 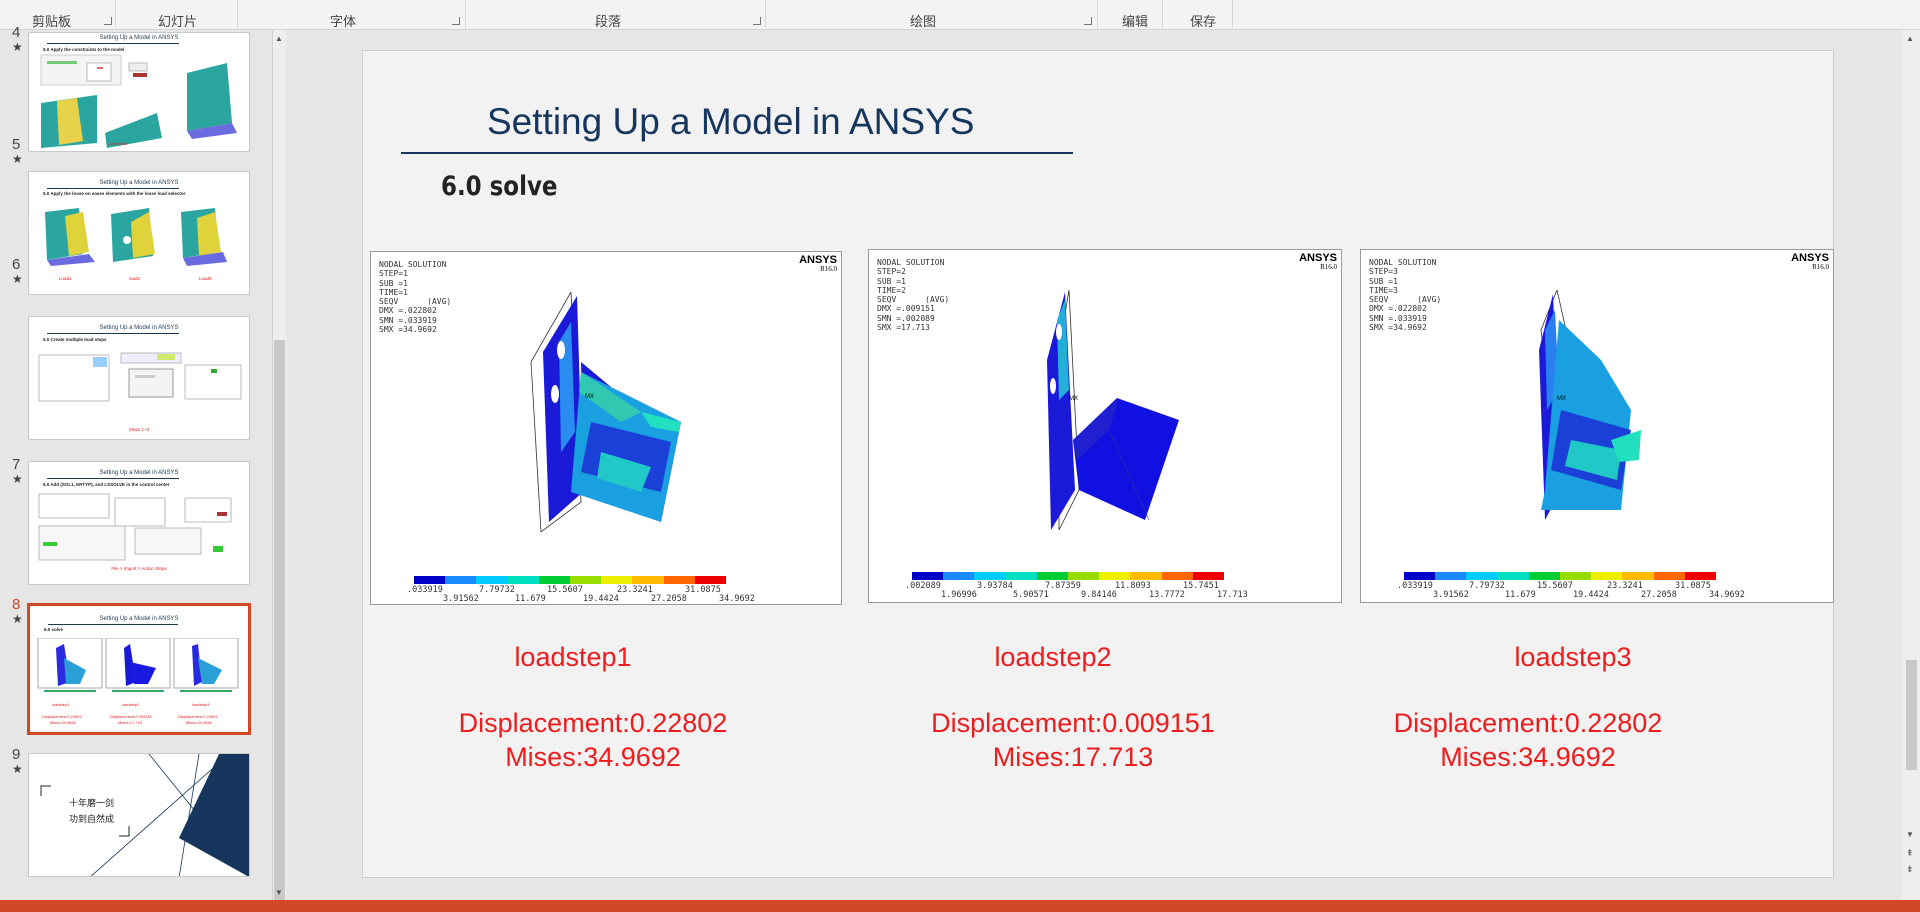 I want to click on thumbnail-scrollbar: ▲ ▼, so click(x=279, y=465).